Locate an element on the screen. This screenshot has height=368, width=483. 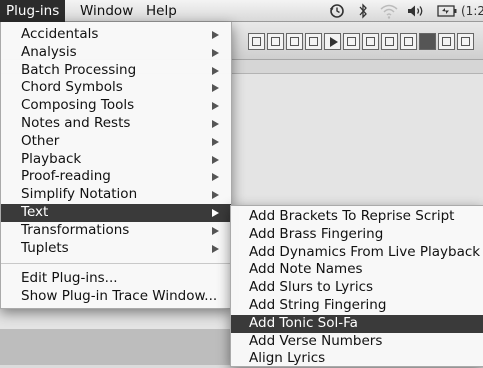
menu-separator is located at coordinates (116, 264).